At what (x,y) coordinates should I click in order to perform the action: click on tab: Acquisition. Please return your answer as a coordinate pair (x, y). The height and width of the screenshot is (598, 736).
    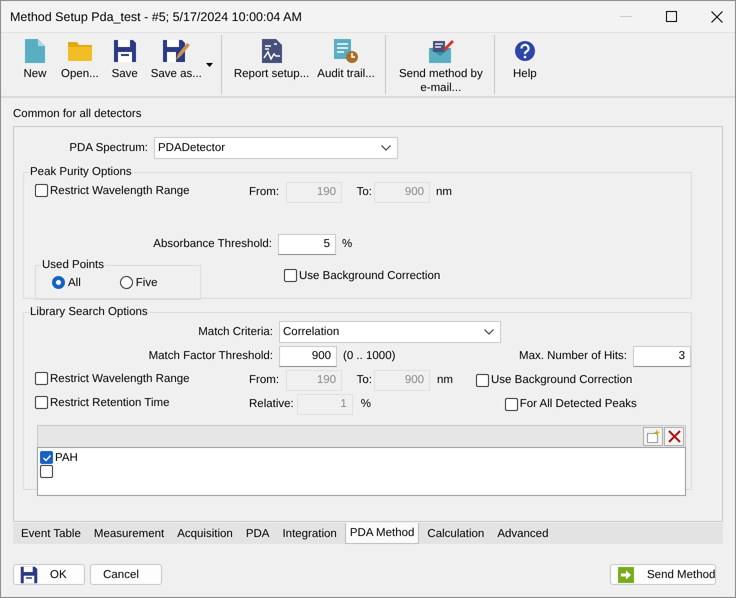
    Looking at the image, I should click on (205, 533).